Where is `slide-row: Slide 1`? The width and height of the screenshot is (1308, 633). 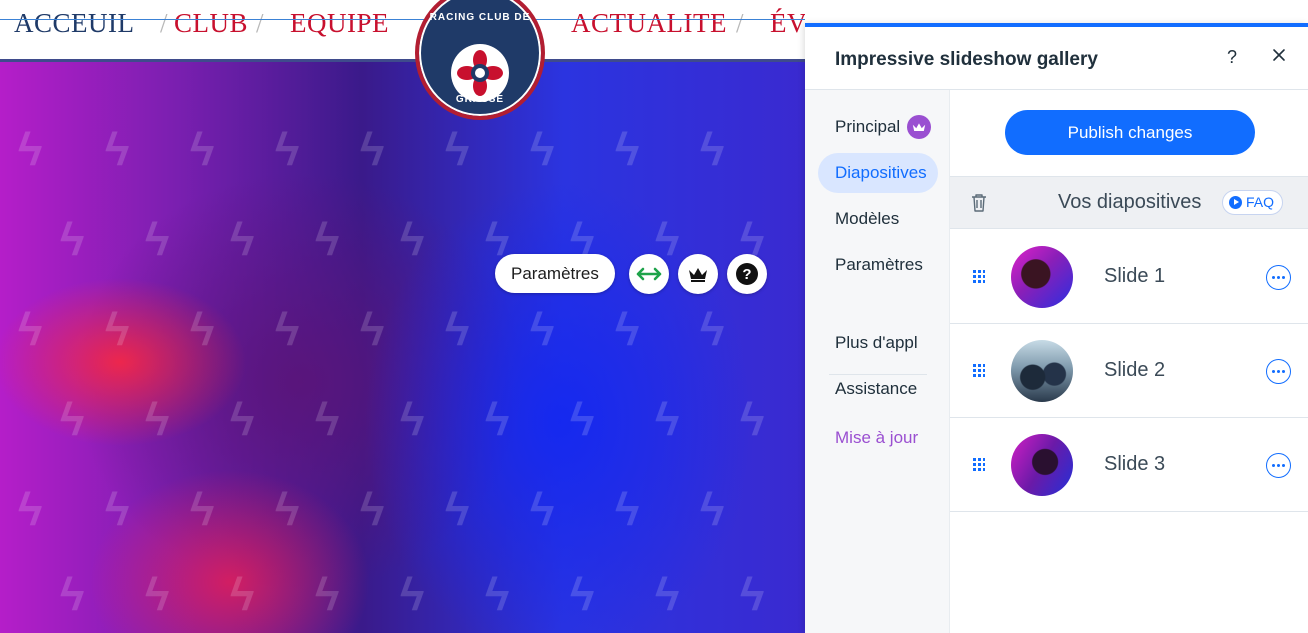 slide-row: Slide 1 is located at coordinates (1129, 277).